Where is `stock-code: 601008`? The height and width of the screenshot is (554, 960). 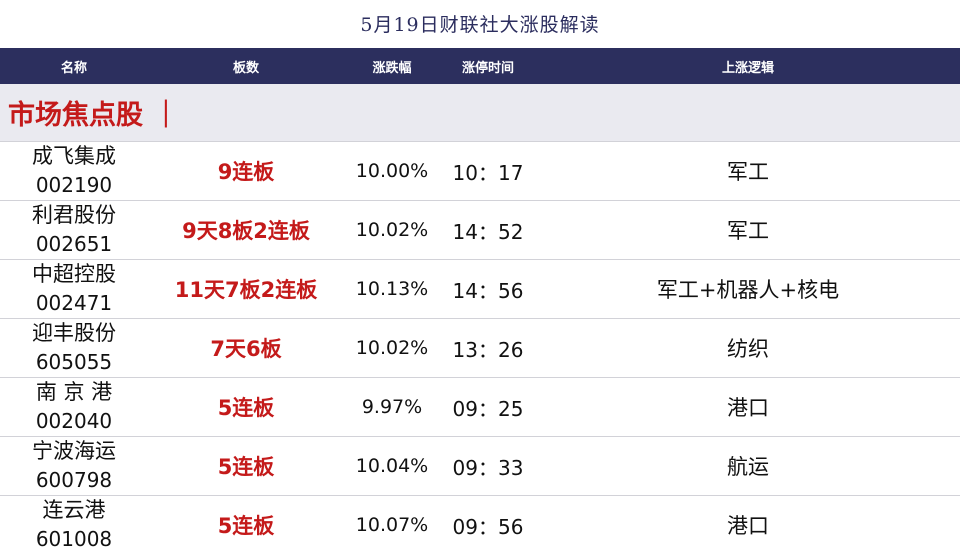 stock-code: 601008 is located at coordinates (74, 539).